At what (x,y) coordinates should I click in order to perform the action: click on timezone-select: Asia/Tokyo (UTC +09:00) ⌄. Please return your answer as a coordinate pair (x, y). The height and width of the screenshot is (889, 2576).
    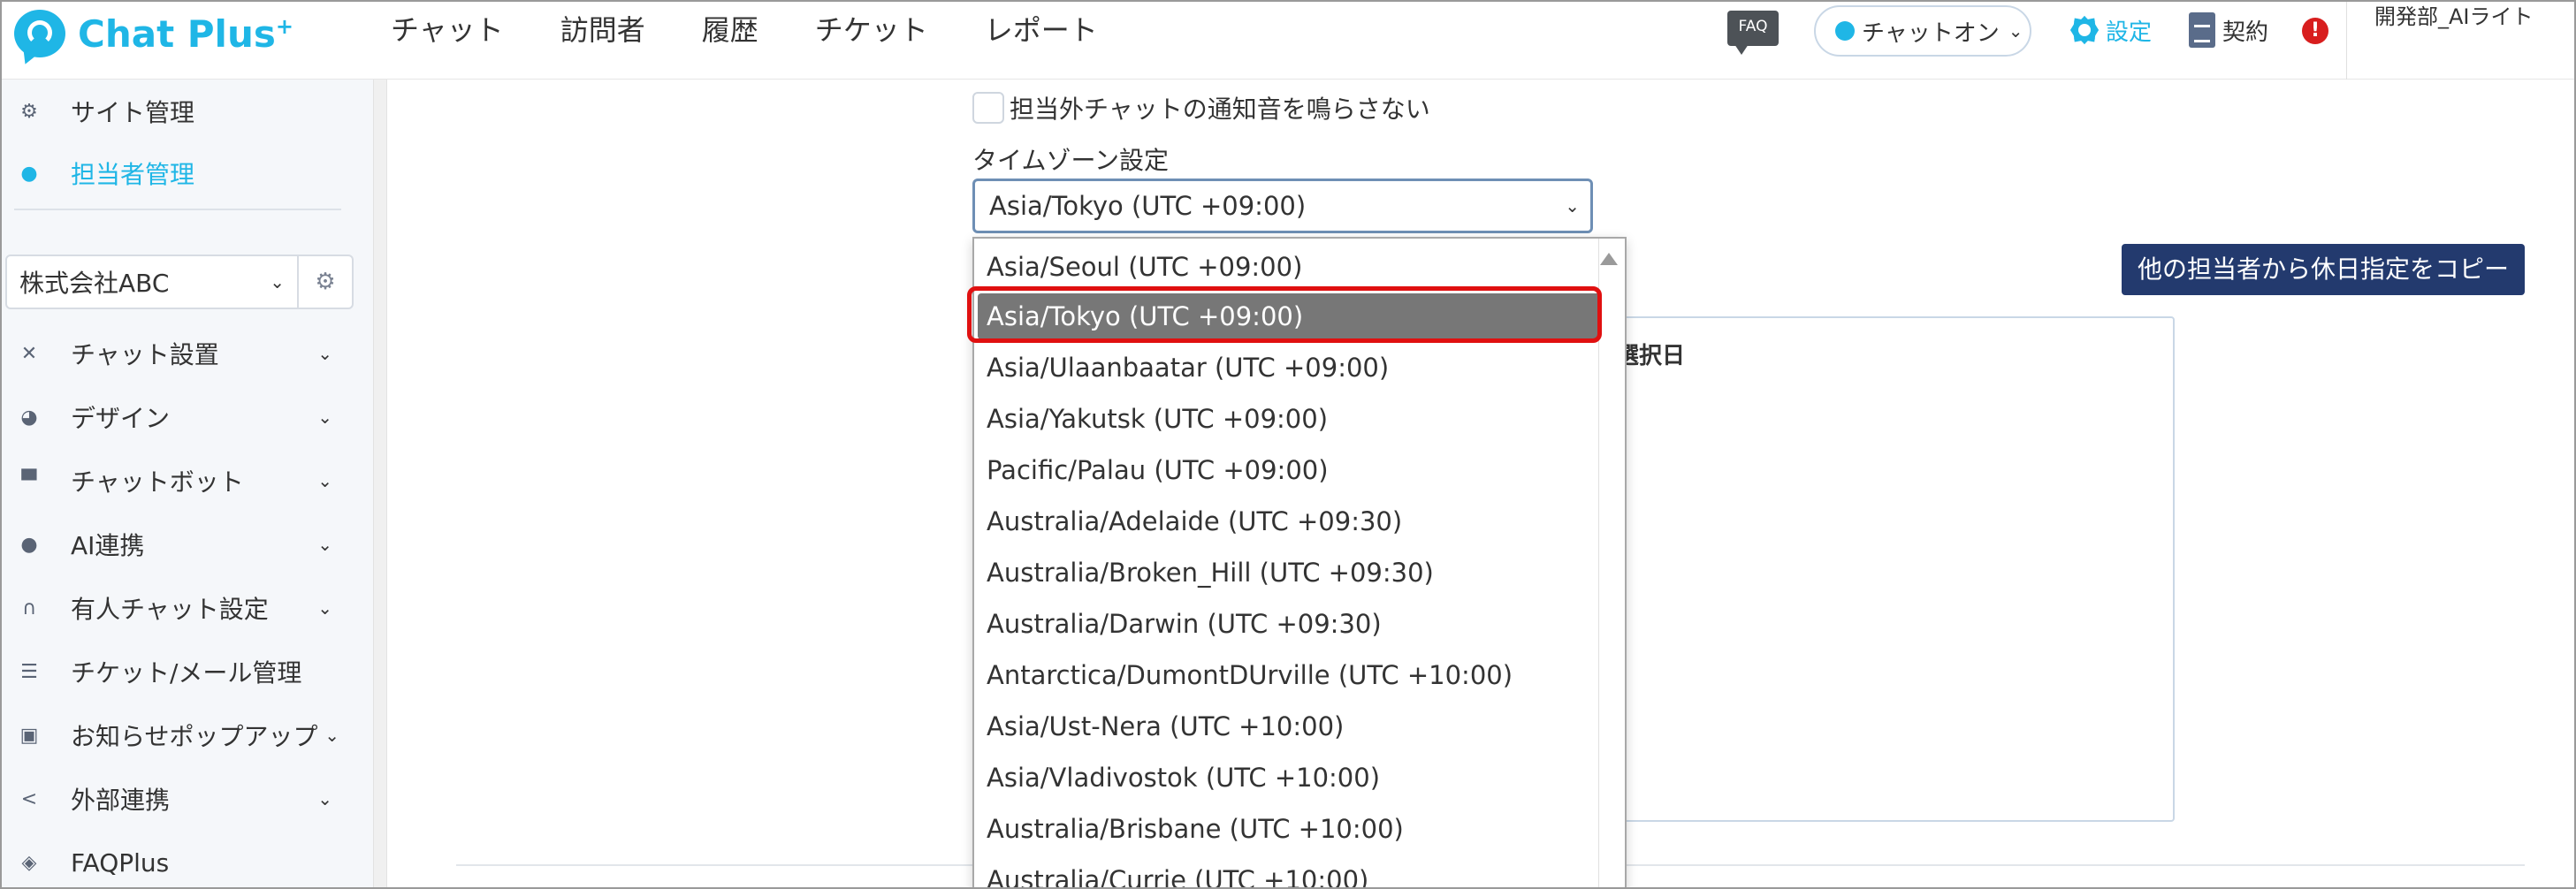
    Looking at the image, I should click on (1282, 206).